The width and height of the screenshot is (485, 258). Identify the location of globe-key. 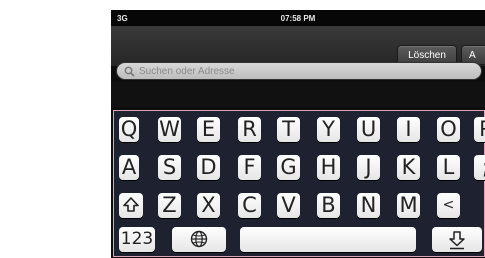
(199, 239).